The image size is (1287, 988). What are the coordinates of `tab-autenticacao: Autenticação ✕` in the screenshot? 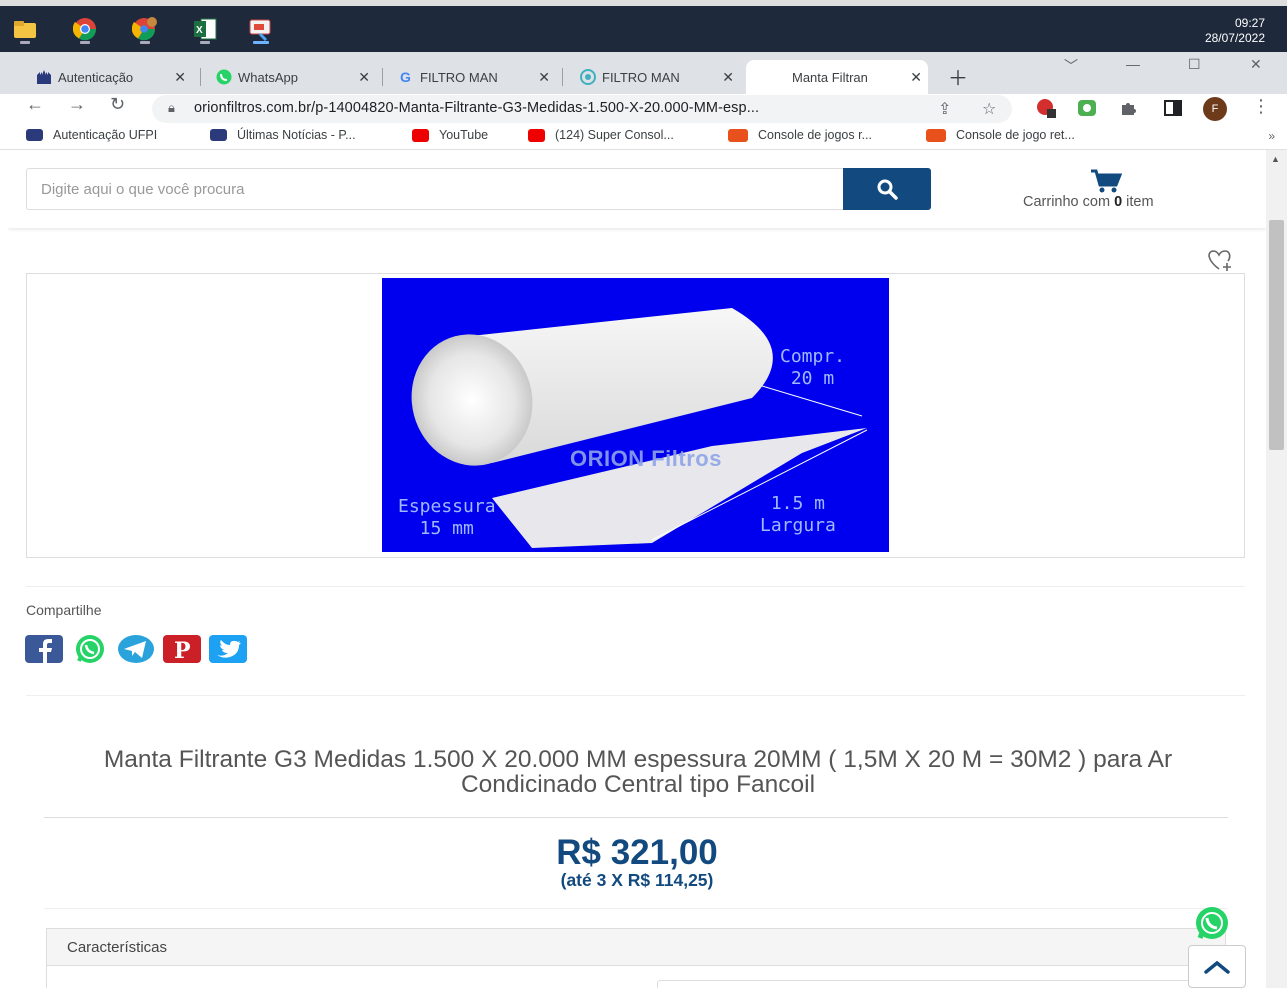 It's located at (110, 77).